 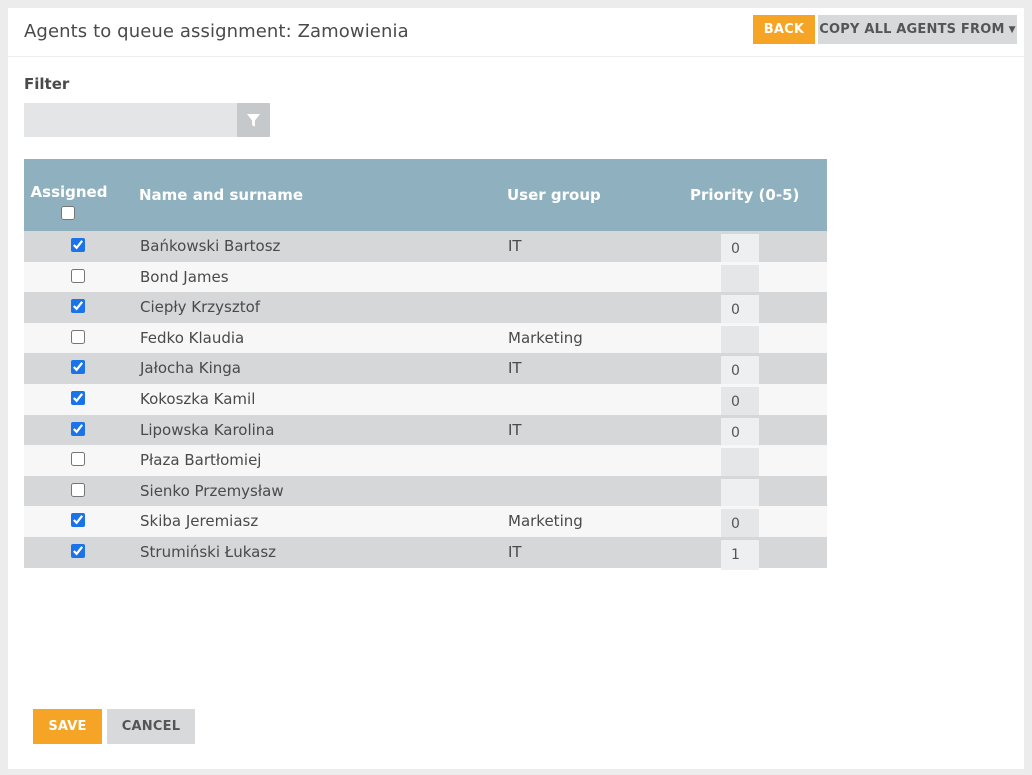 What do you see at coordinates (1012, 29) in the screenshot?
I see `caret-down-icon: ▼` at bounding box center [1012, 29].